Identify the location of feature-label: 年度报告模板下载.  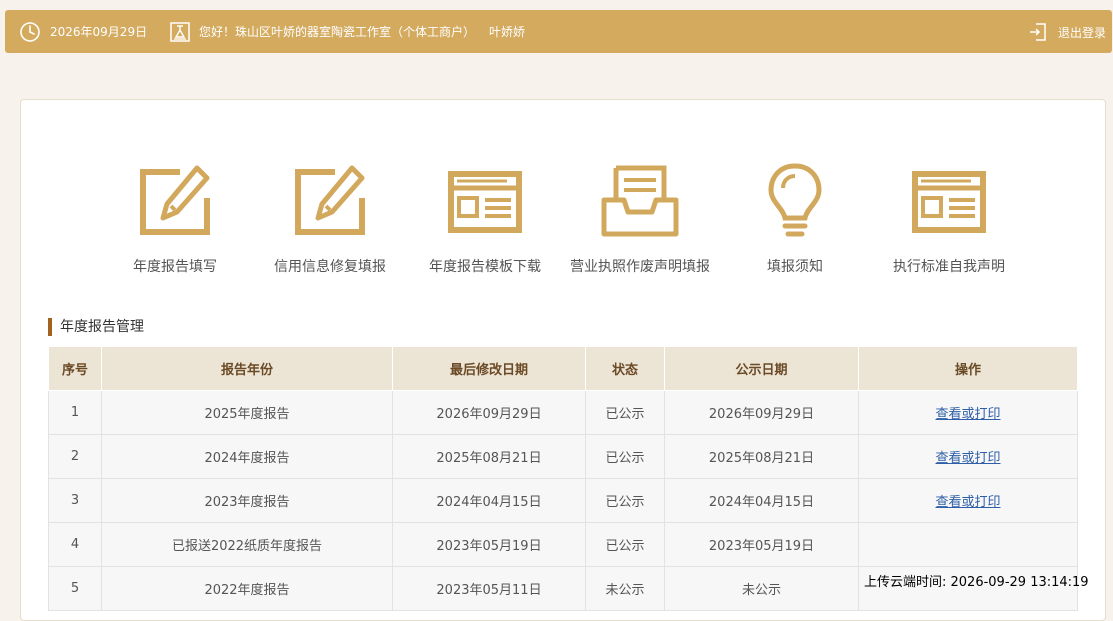
(485, 267).